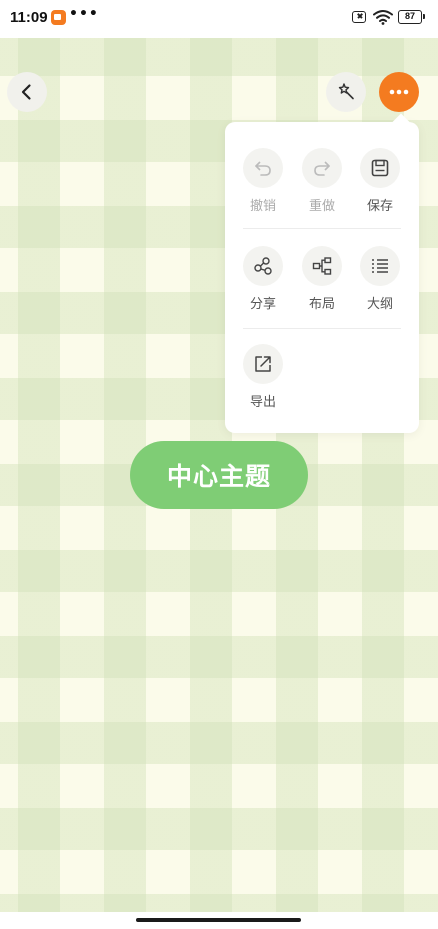 The width and height of the screenshot is (438, 929). What do you see at coordinates (219, 475) in the screenshot?
I see `center-topic-node: 中心主题` at bounding box center [219, 475].